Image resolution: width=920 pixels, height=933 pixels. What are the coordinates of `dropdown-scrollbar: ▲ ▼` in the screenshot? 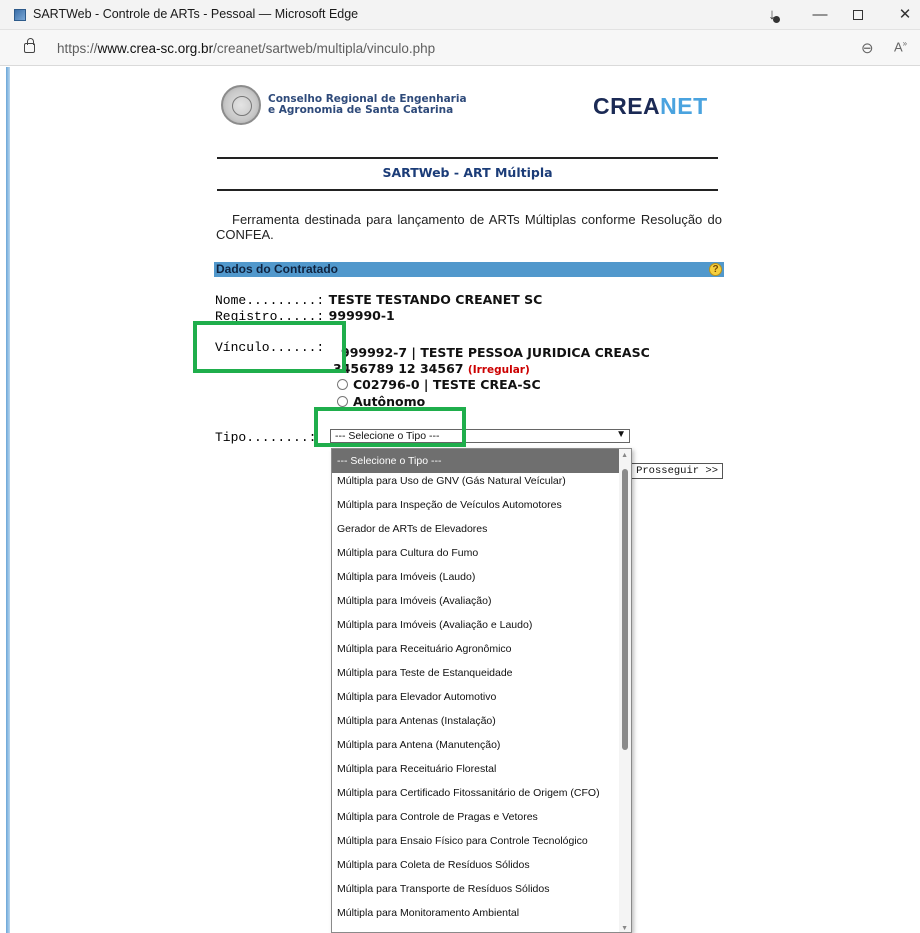 It's located at (625, 690).